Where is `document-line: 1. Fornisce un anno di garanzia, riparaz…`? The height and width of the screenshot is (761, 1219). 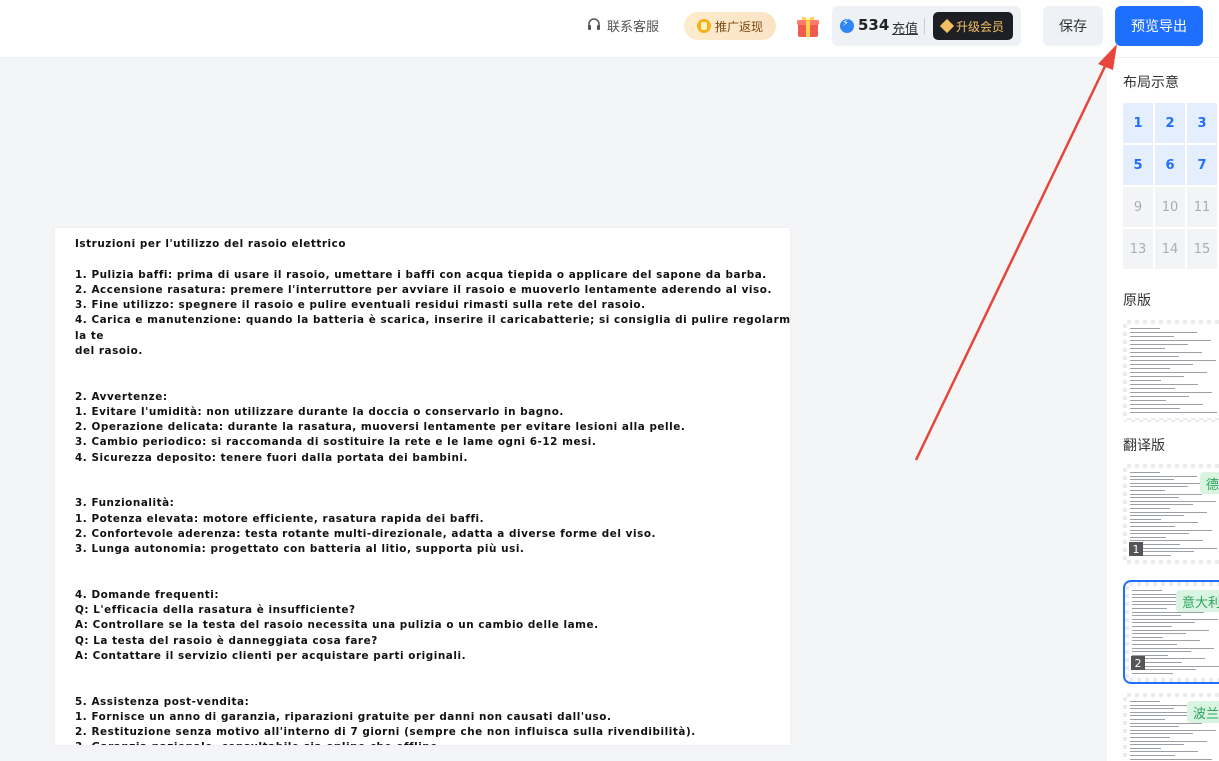
document-line: 1. Fornisce un anno di garanzia, riparaz… is located at coordinates (343, 716).